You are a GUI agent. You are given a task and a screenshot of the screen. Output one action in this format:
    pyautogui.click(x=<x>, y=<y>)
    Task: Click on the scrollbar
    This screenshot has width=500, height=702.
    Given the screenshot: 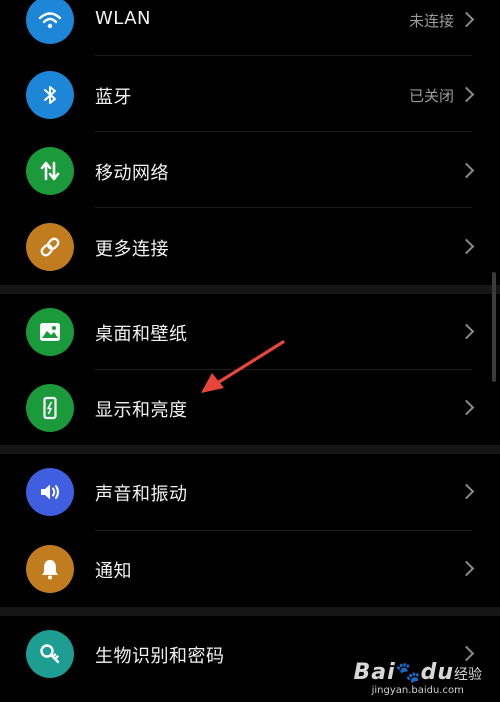 What is the action you would take?
    pyautogui.click(x=494, y=327)
    